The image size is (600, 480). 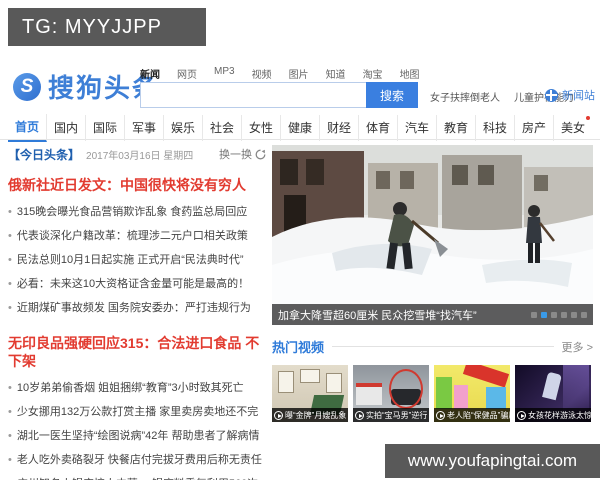 I want to click on top-watermark-text: TG: MYYJJPP, so click(x=92, y=26).